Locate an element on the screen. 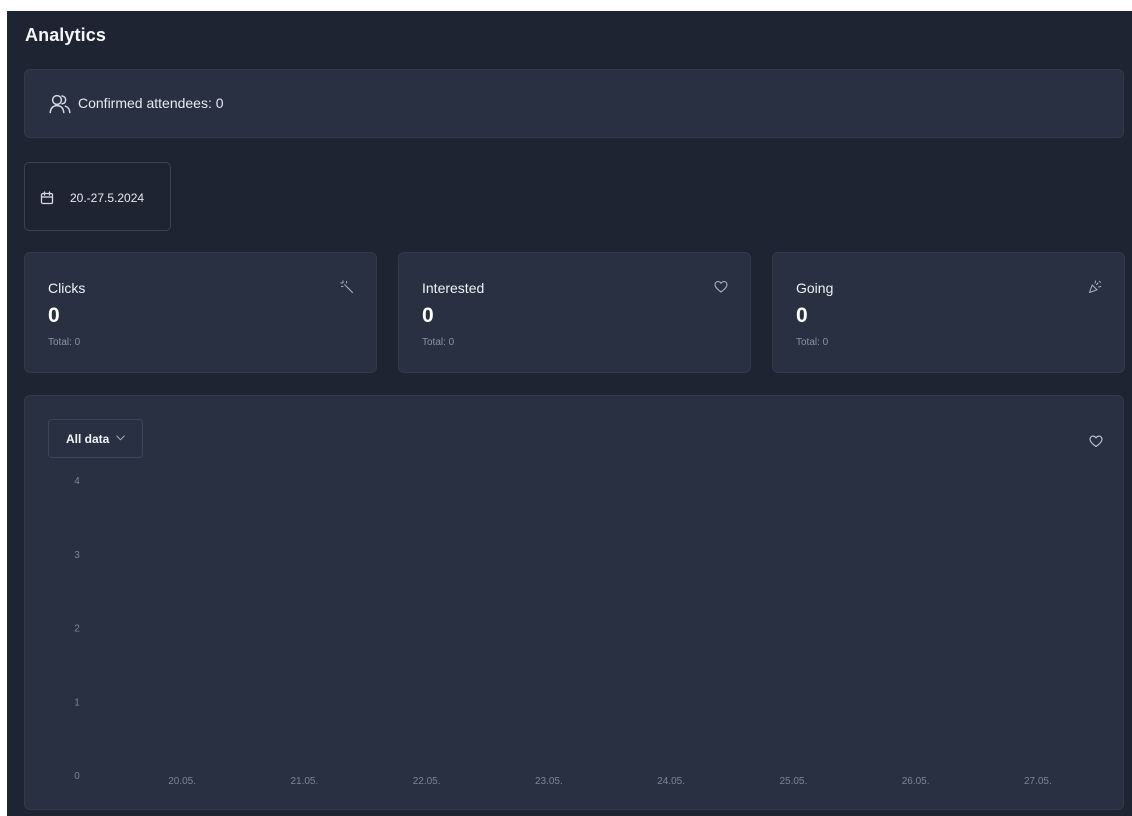  x-tick-label: 22.05. is located at coordinates (427, 781).